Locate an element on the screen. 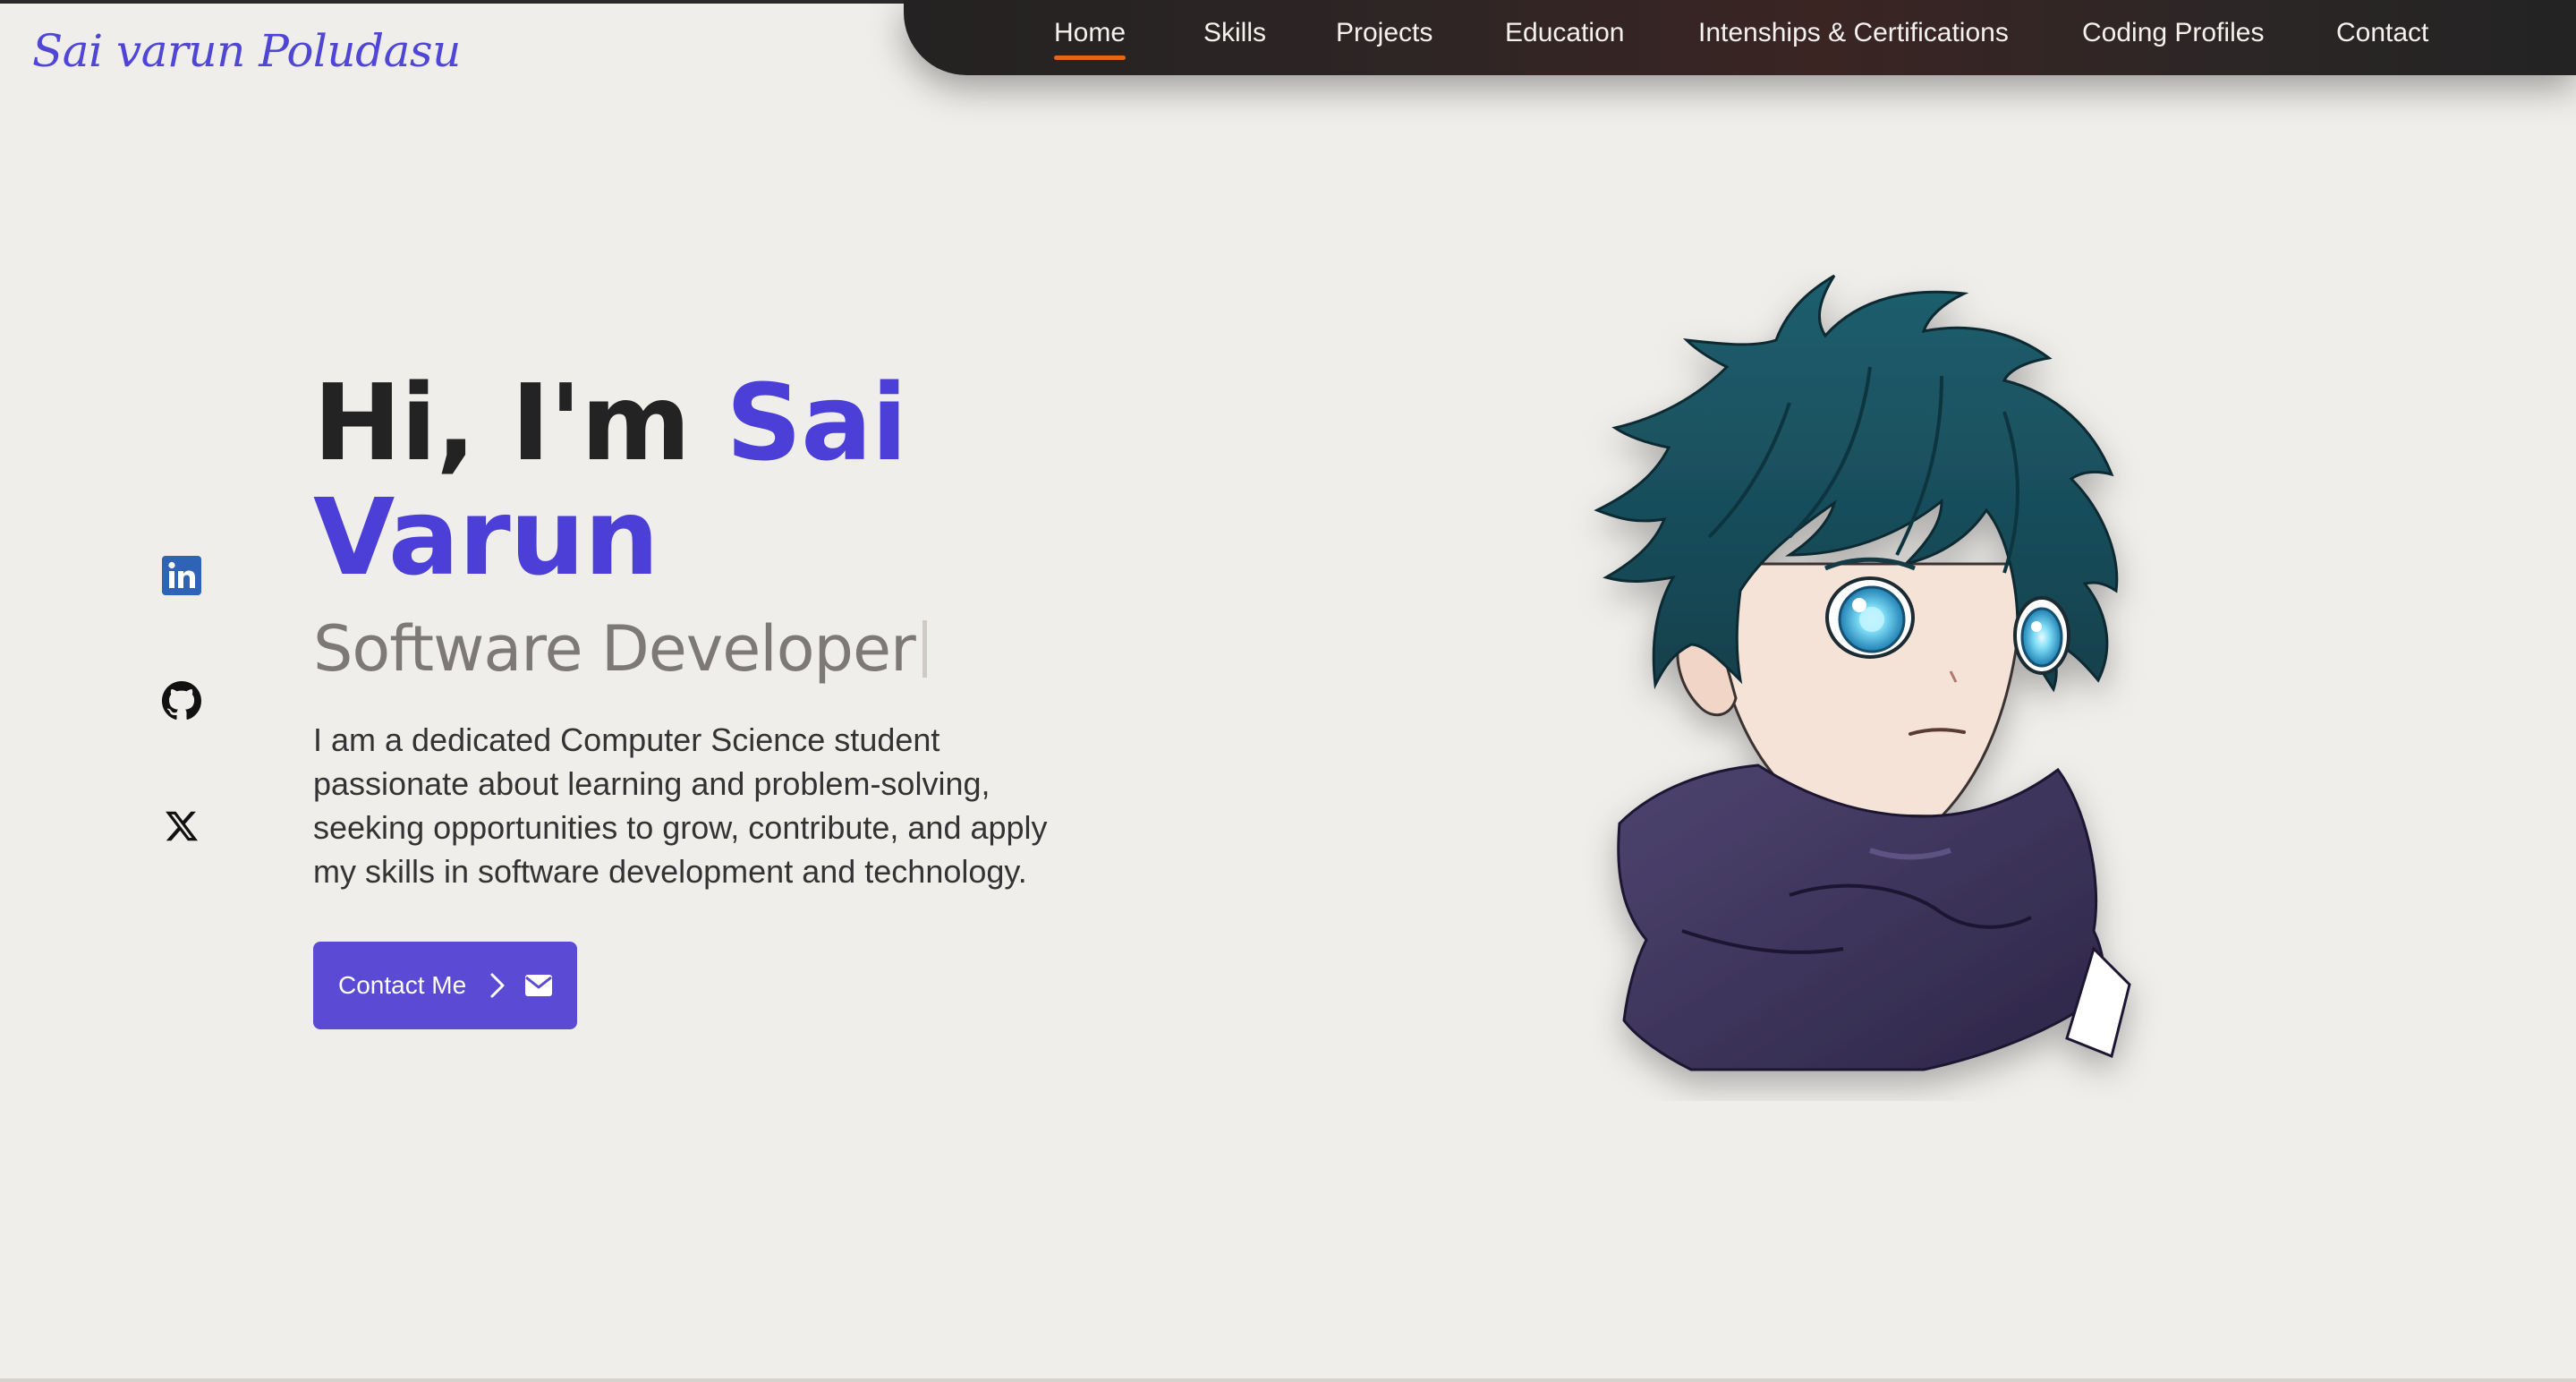 The image size is (2576, 1382). hero-role: Software Developer is located at coordinates (620, 649).